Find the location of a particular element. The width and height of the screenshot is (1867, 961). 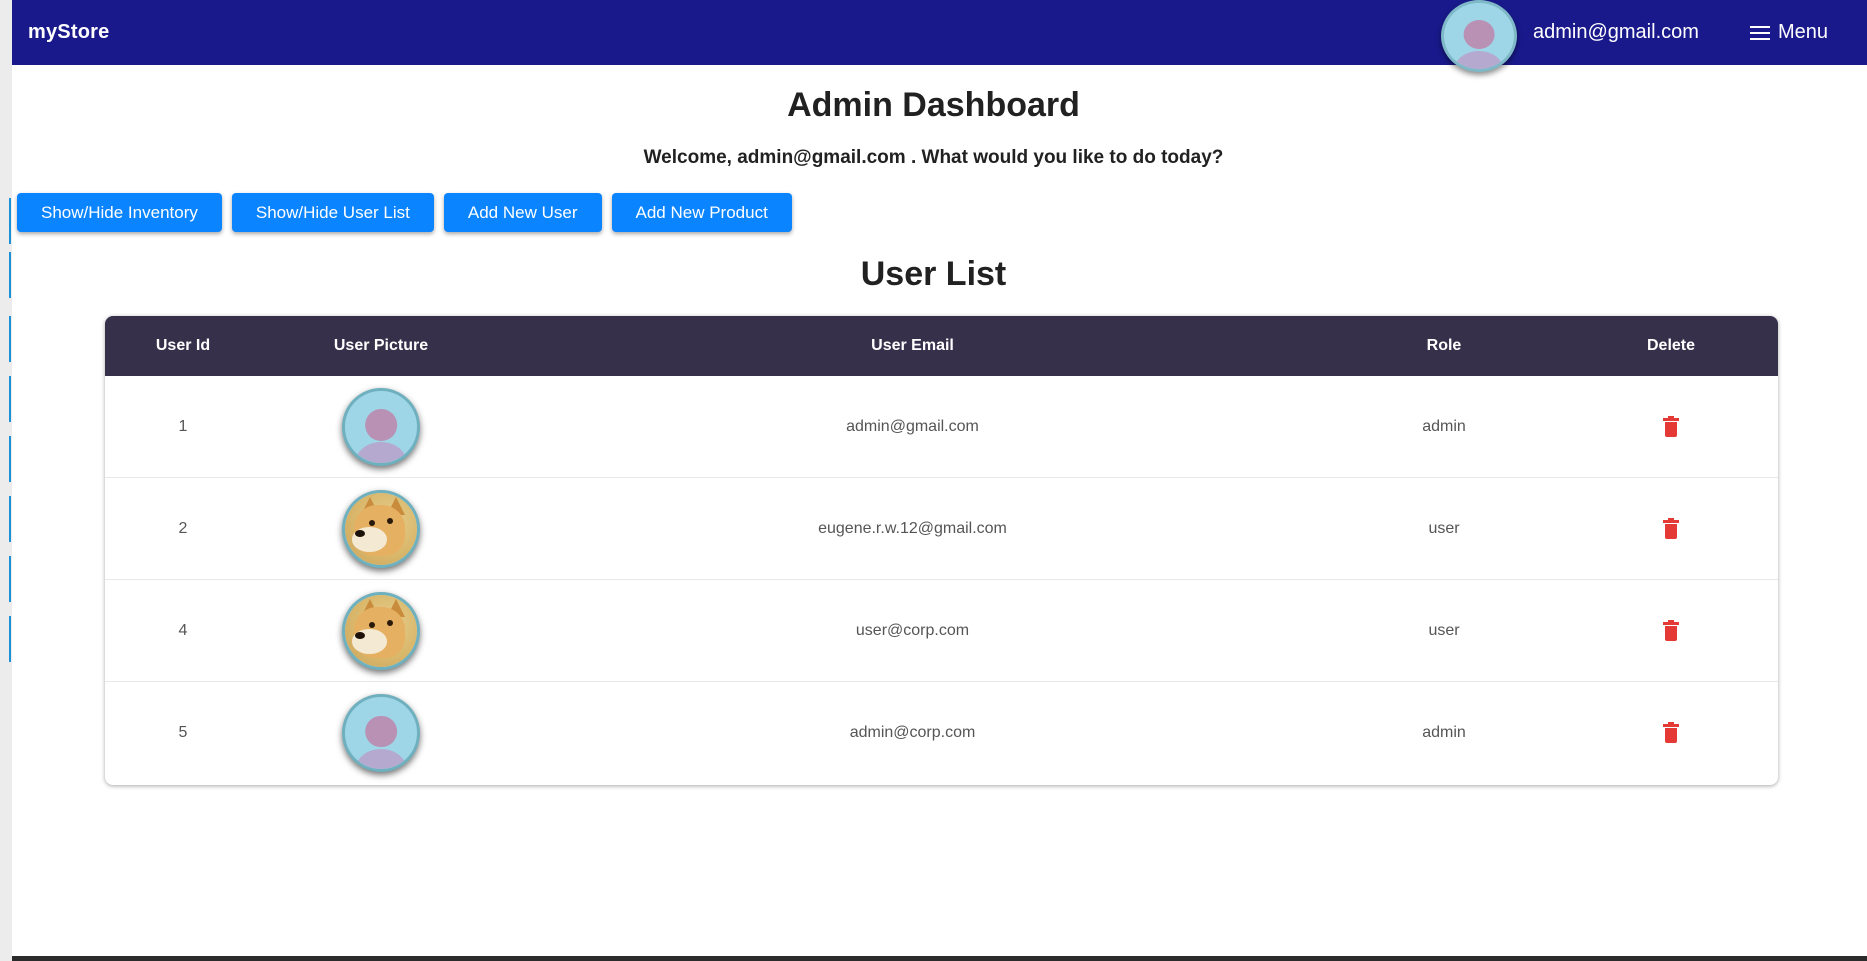

hamburger-icon is located at coordinates (1760, 32).